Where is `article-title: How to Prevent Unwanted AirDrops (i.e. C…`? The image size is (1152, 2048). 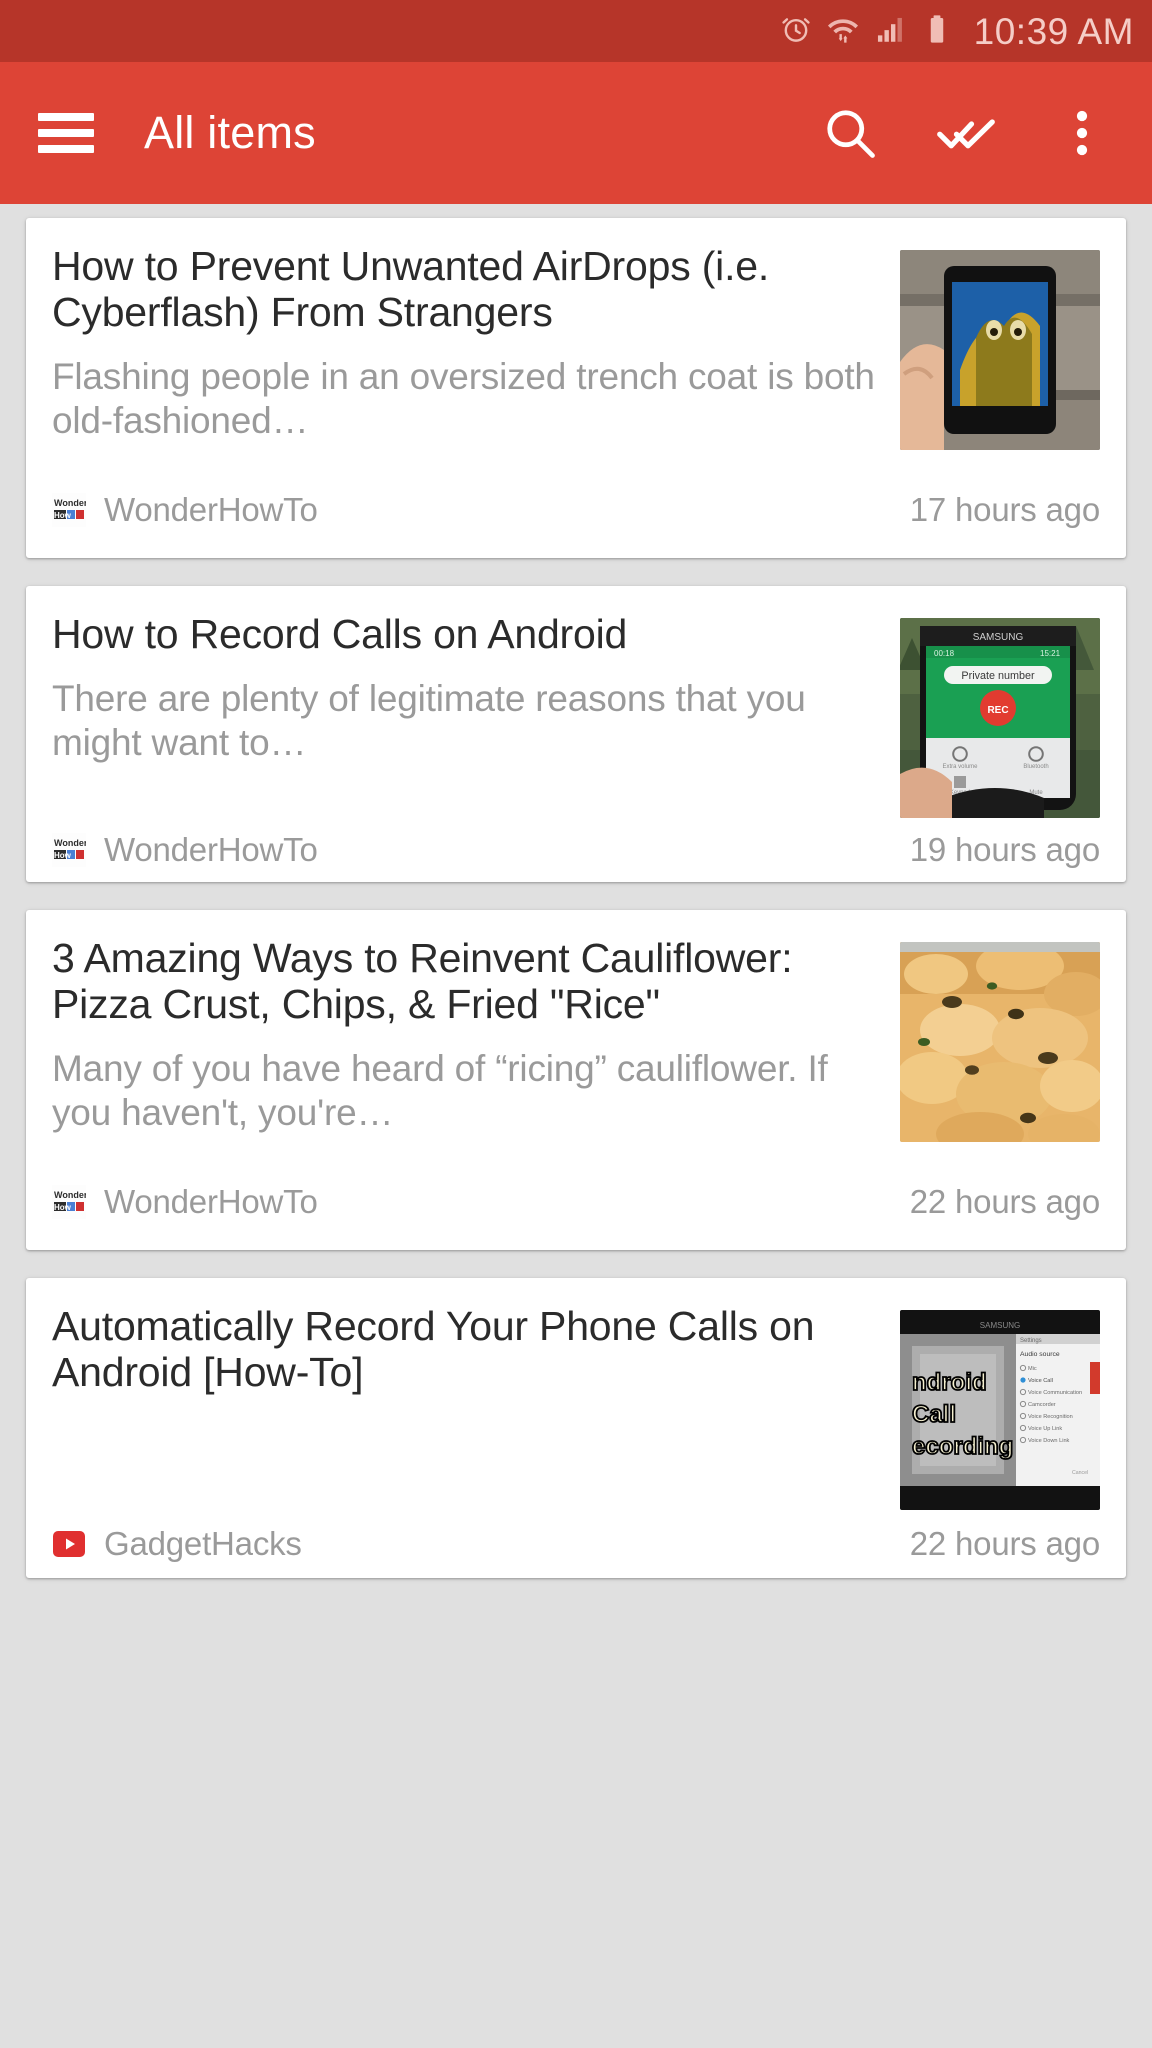
article-title: How to Prevent Unwanted AirDrops (i.e. C… is located at coordinates (411, 289).